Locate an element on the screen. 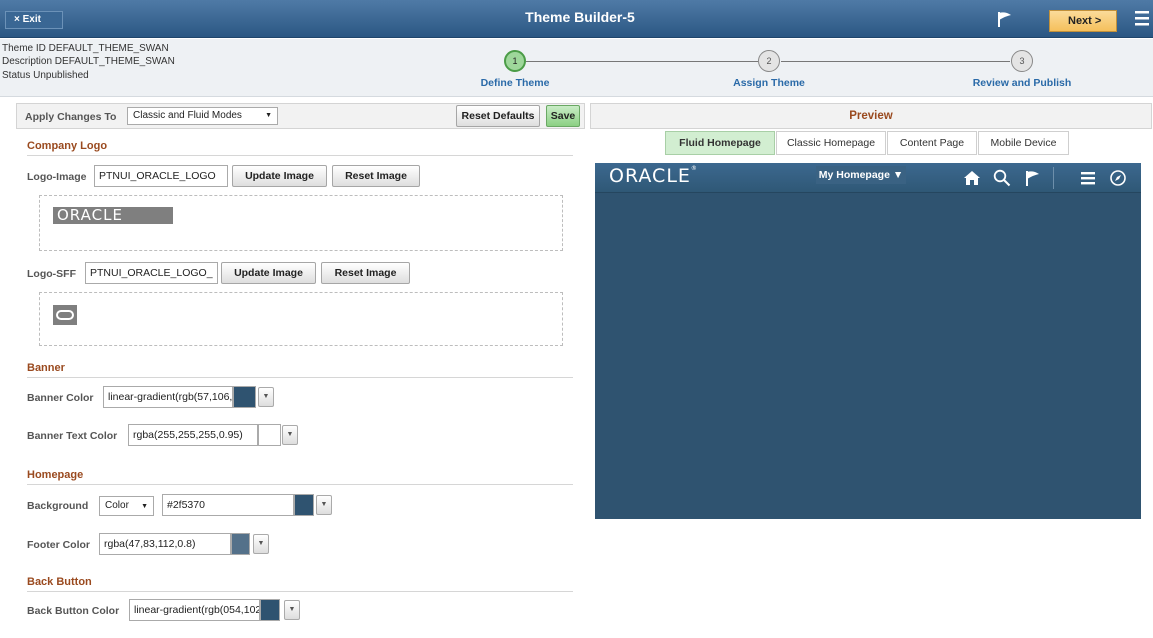 This screenshot has width=1153, height=638. oracle-logo-image: ORACLE is located at coordinates (113, 215).